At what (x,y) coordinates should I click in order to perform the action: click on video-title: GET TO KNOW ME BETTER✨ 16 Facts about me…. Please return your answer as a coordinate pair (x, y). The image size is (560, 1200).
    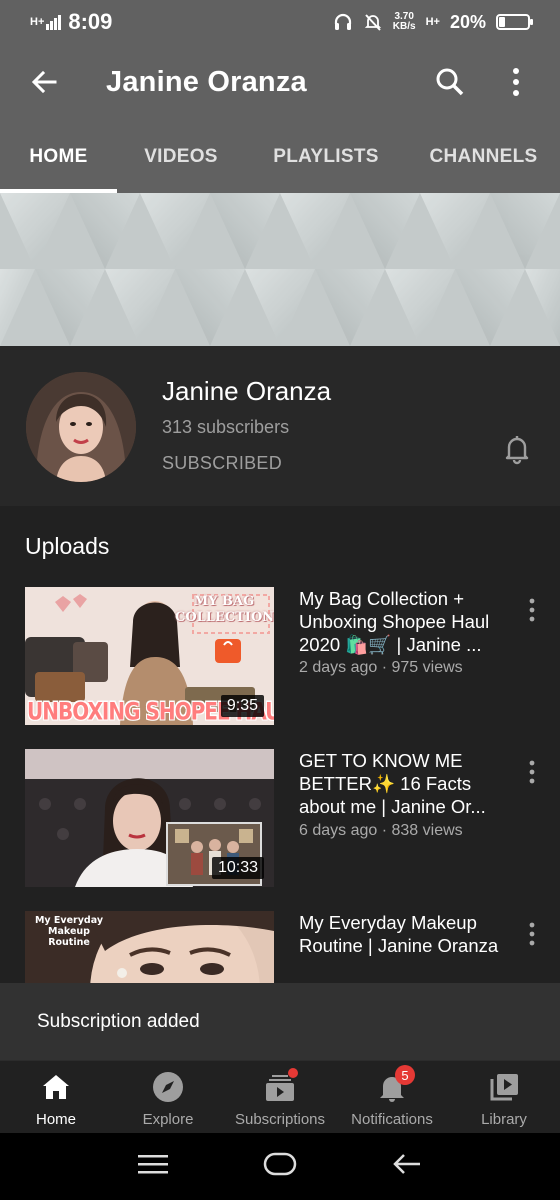
    Looking at the image, I should click on (404, 783).